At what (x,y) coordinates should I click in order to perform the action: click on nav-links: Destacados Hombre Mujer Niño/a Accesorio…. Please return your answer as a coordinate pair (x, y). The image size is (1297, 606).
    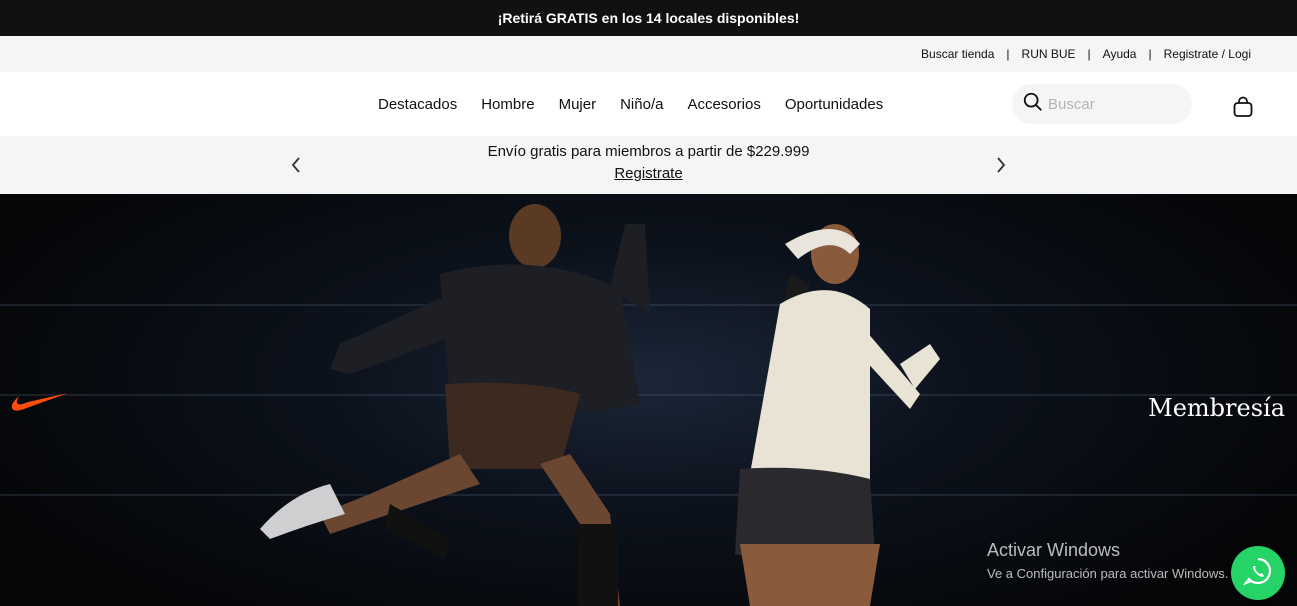
    Looking at the image, I should click on (630, 104).